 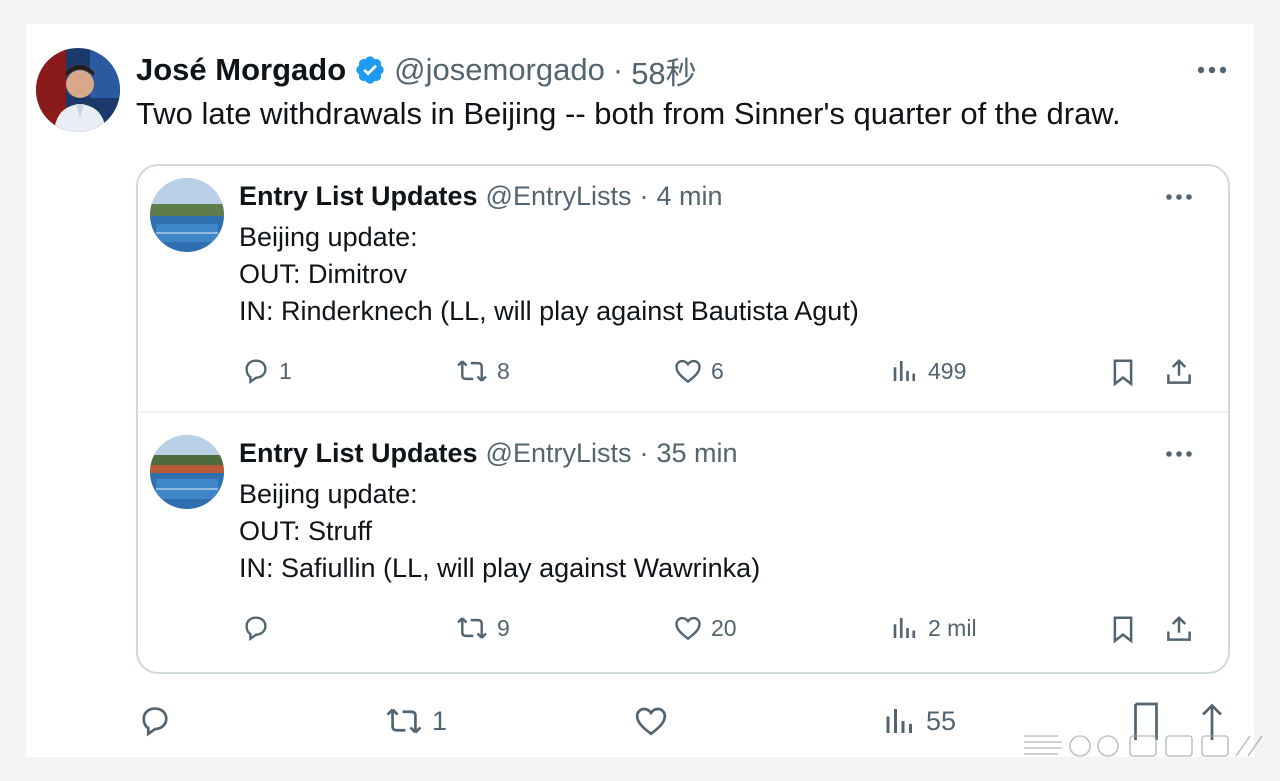 I want to click on quote-header: Entry List Updates @EntryLists · 4 min, so click(x=481, y=196).